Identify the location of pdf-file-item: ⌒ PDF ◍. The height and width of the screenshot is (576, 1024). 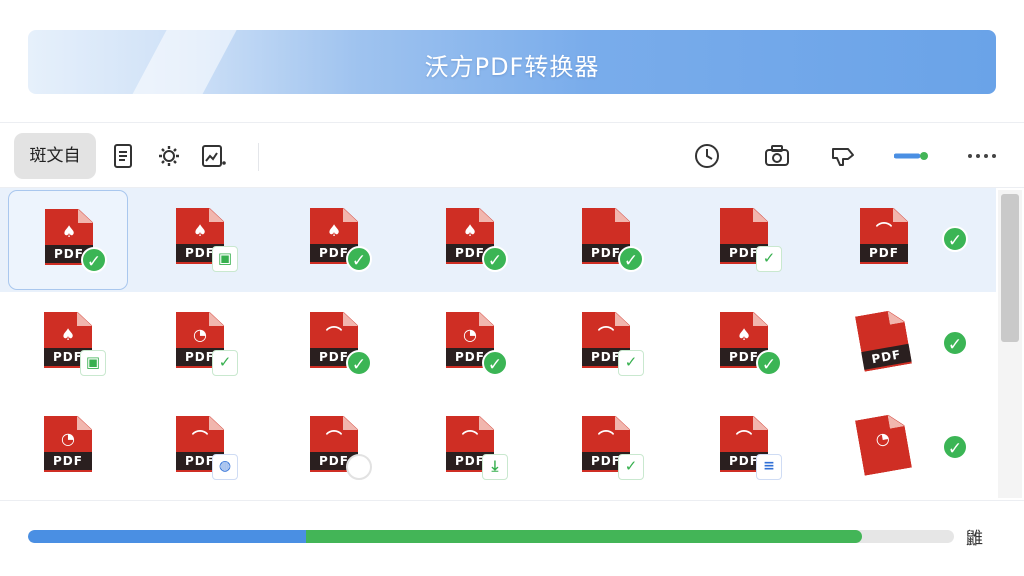
(200, 448).